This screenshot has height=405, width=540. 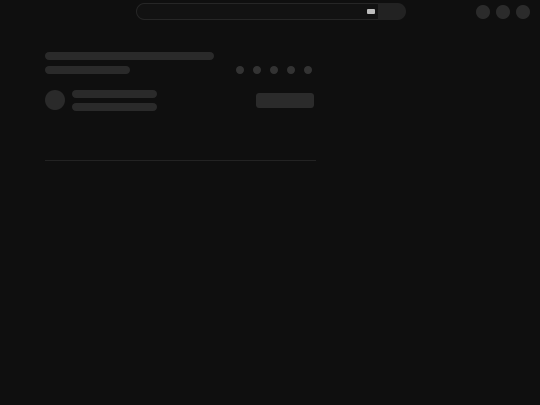 I want to click on search-input, so click(x=257, y=11).